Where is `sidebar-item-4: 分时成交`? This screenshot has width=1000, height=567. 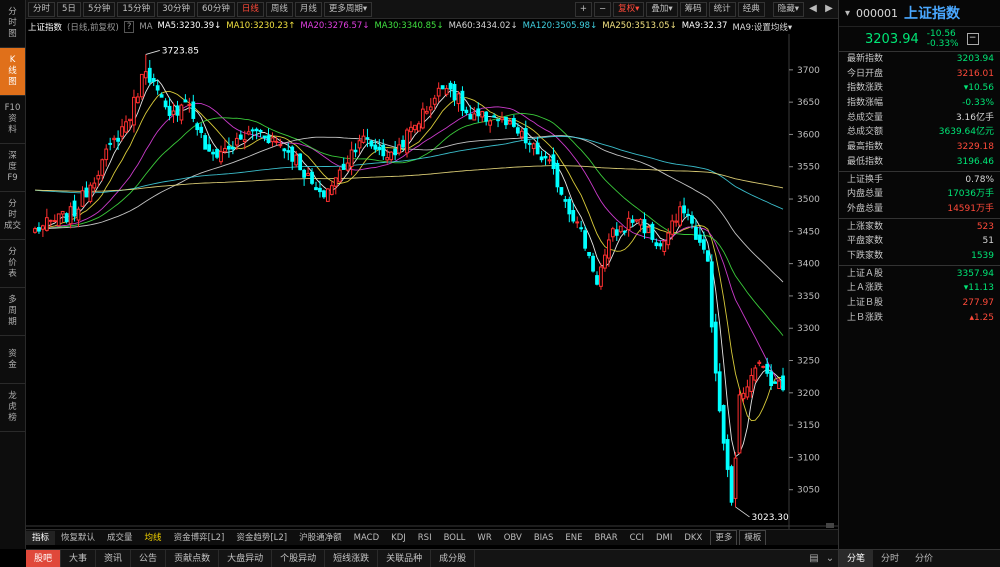
sidebar-item-4: 分时成交 is located at coordinates (12, 216).